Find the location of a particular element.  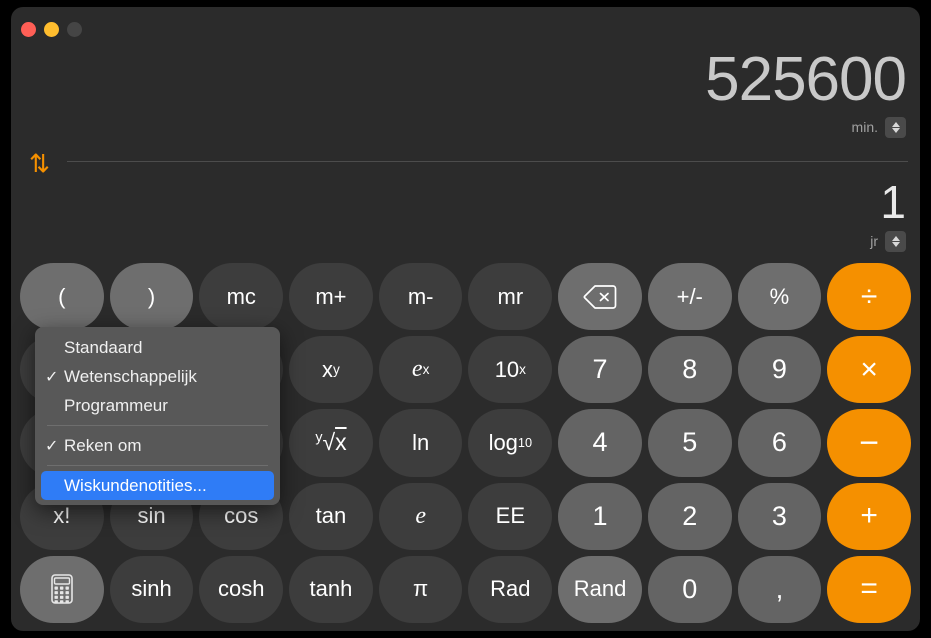

menu-item-wetenschappelijk: ✓ Wetenschappelijk is located at coordinates (157, 376).